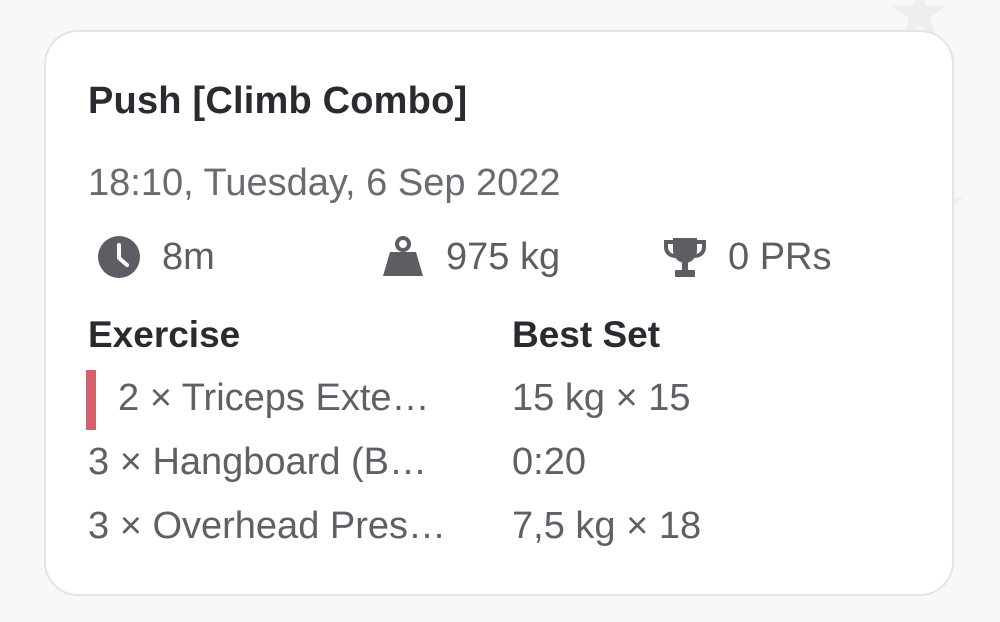  I want to click on table-row: 3 × Hangboard (B… 0:20, so click(499, 462).